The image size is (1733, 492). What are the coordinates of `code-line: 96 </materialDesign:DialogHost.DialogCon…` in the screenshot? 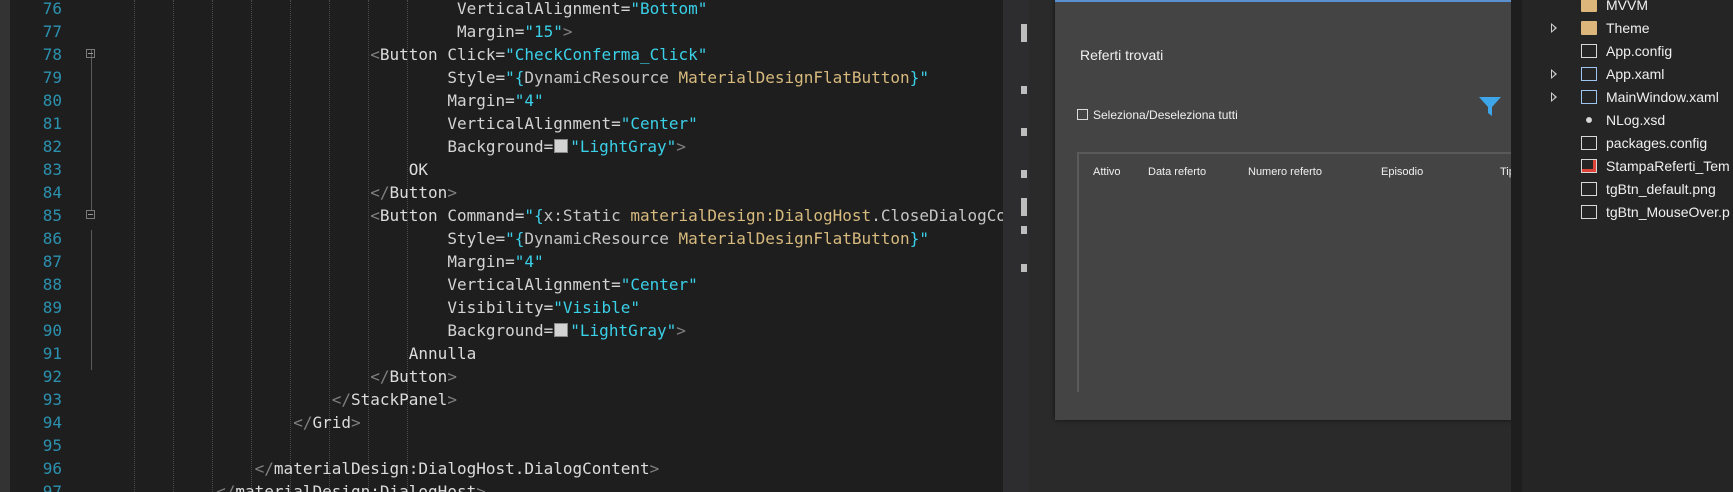 It's located at (501, 468).